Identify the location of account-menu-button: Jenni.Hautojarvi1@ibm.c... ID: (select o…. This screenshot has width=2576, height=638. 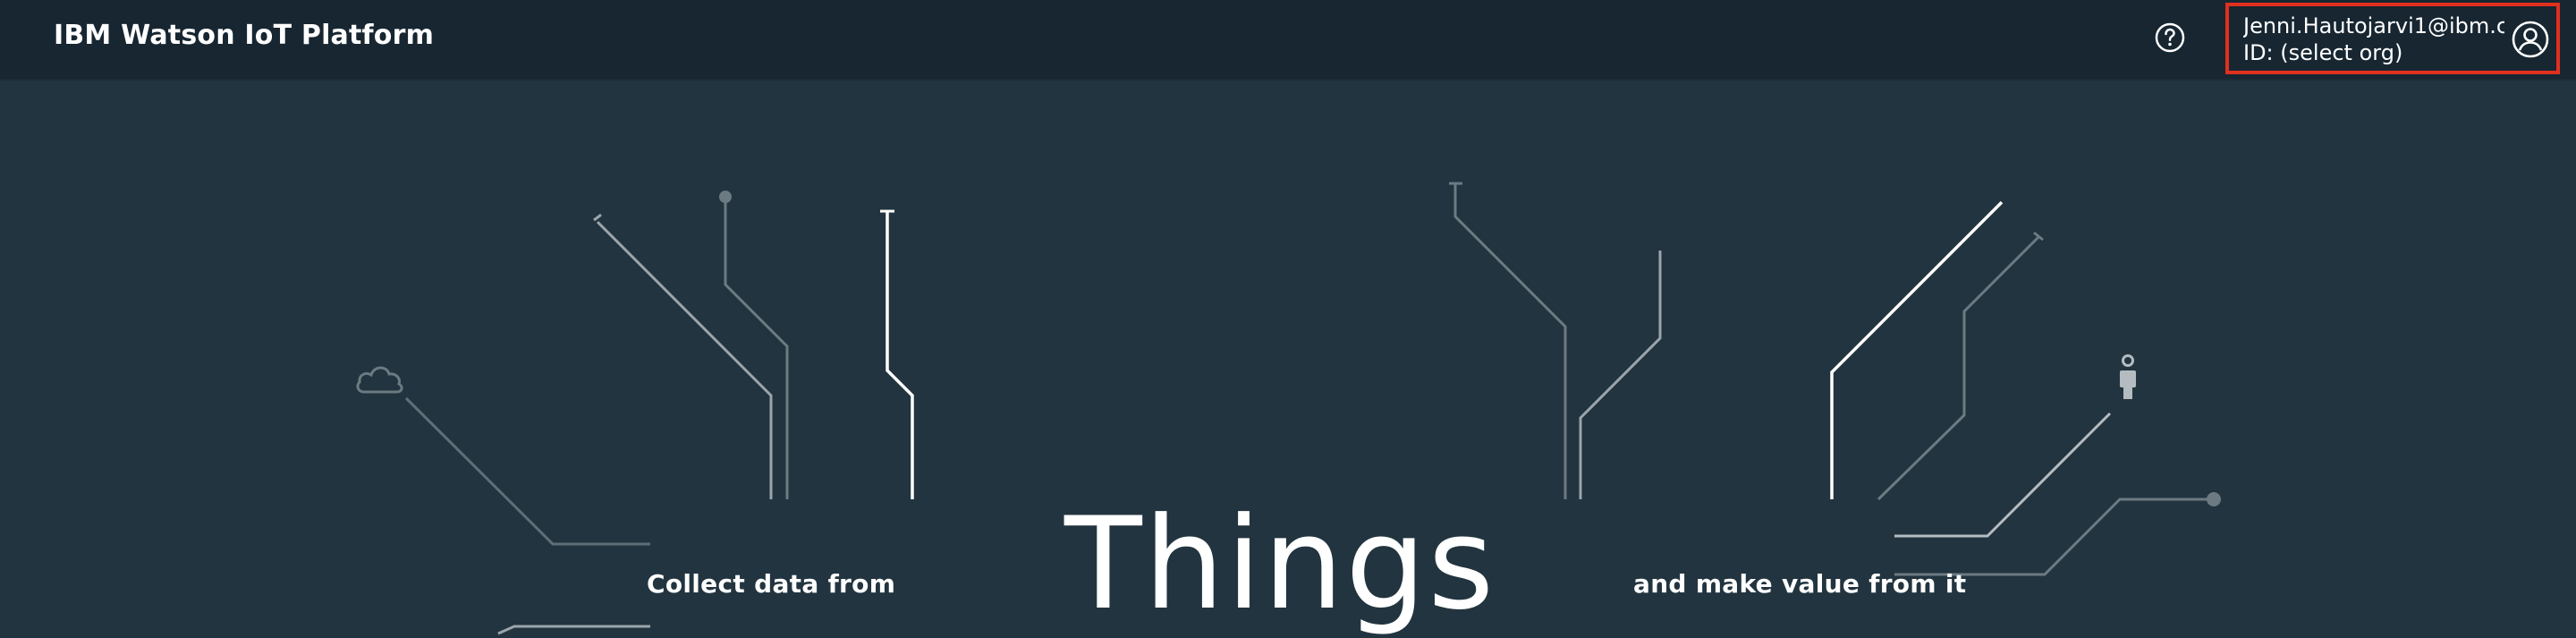
(2392, 38).